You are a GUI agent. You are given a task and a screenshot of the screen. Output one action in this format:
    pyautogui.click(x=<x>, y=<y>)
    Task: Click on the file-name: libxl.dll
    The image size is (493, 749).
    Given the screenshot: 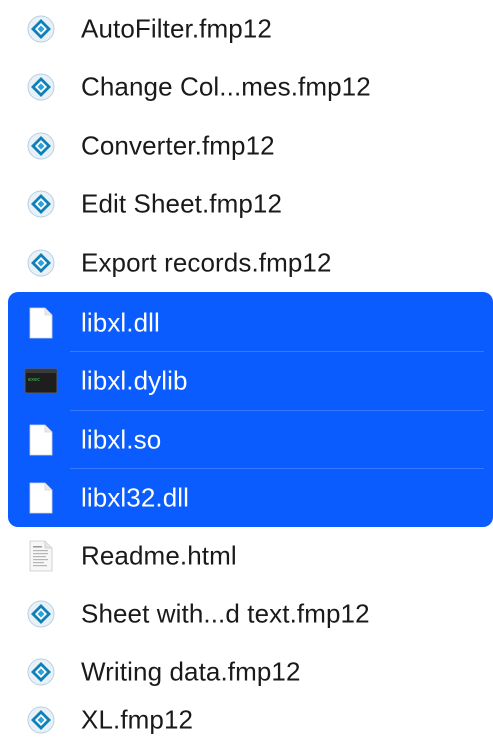 What is the action you would take?
    pyautogui.click(x=120, y=322)
    